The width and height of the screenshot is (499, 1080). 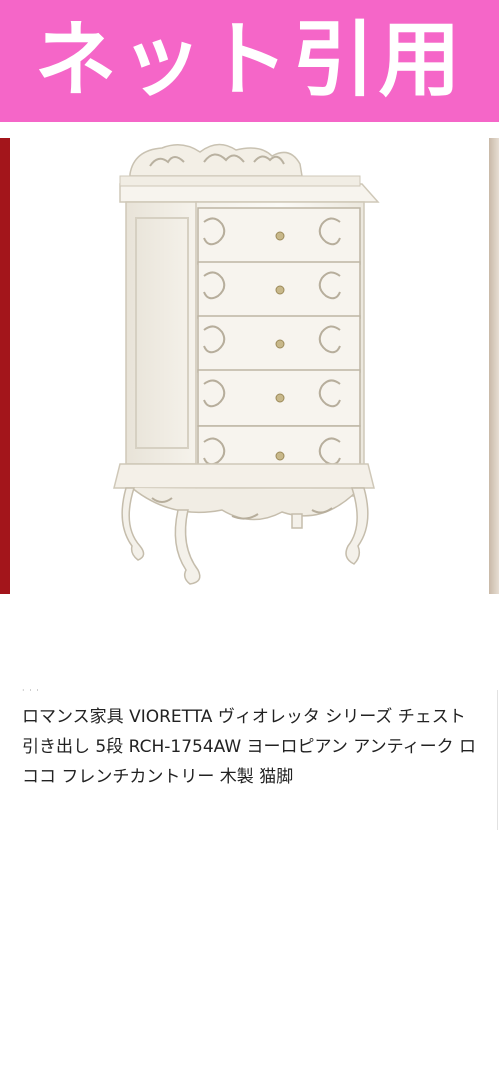 I want to click on banner-text: ネット引用, so click(x=249, y=60).